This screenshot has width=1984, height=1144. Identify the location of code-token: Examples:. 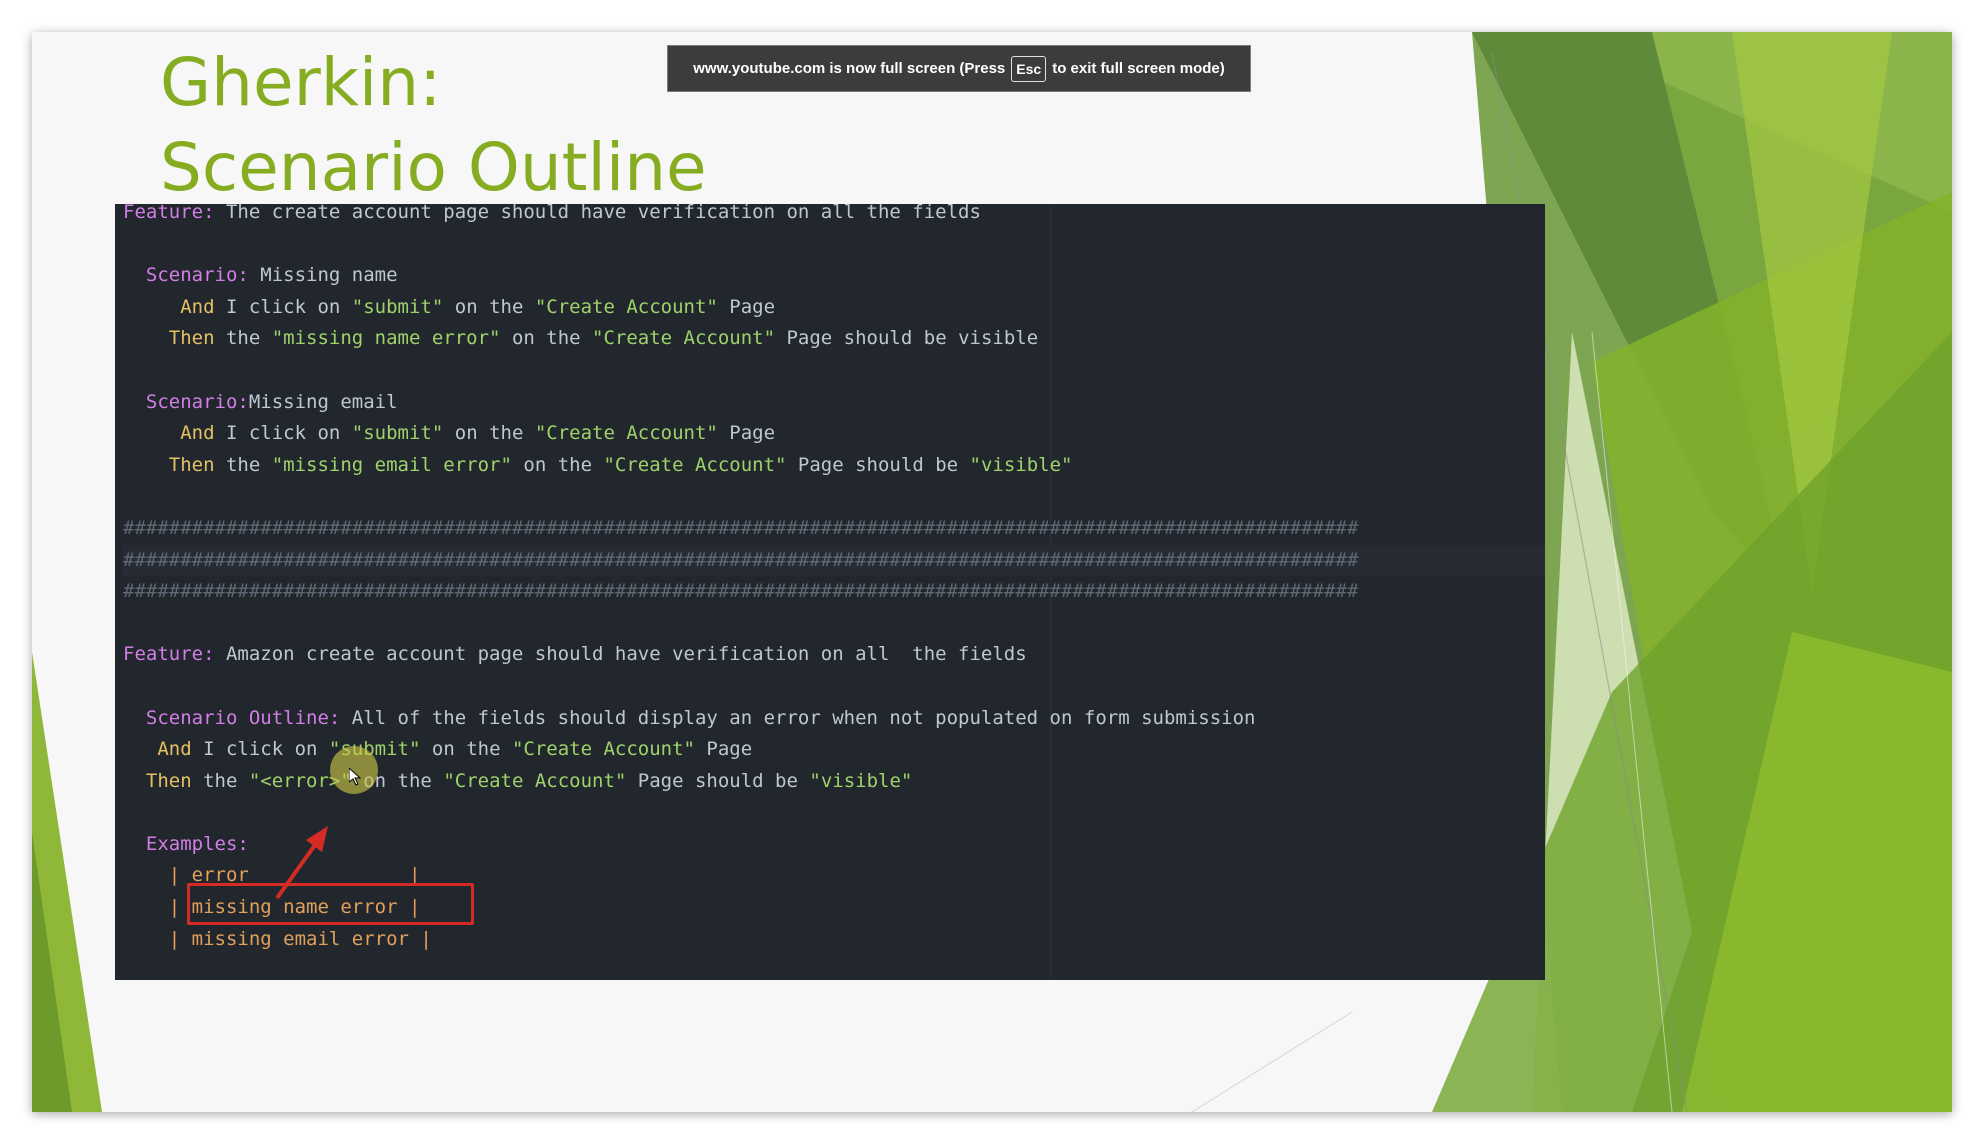
(186, 843).